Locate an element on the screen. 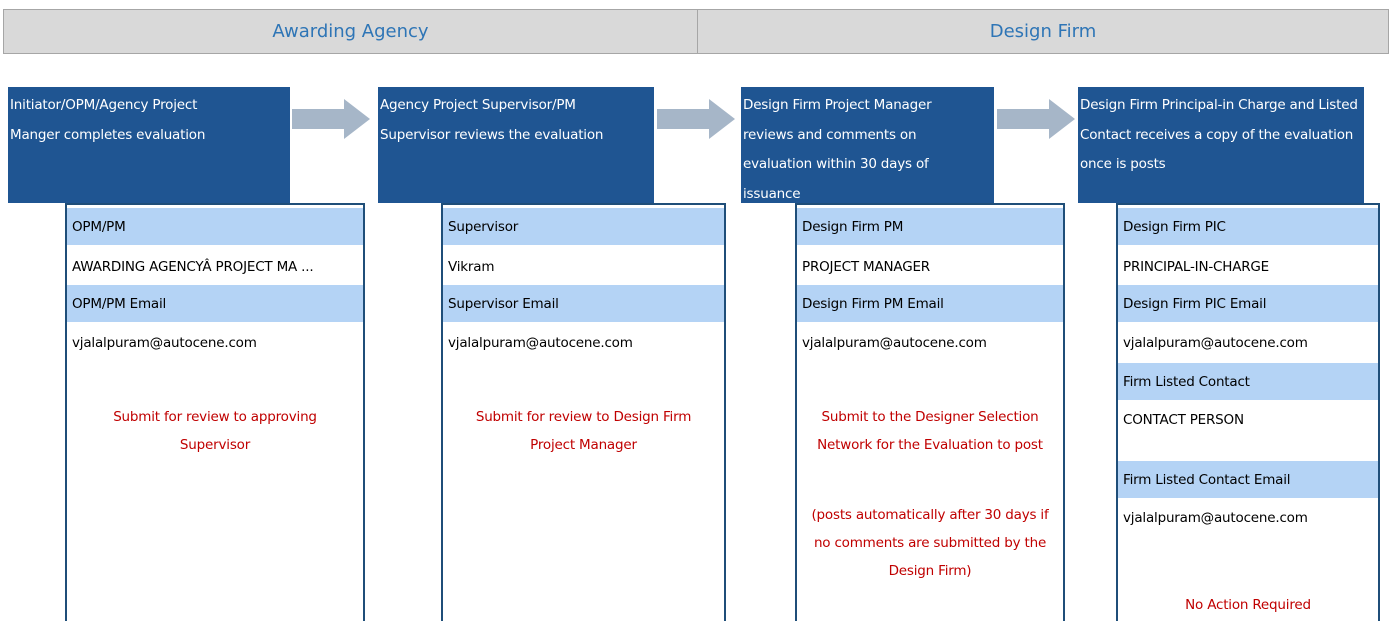 Image resolution: width=1392 pixels, height=621 pixels. supervisor-label: Supervisor is located at coordinates (583, 226).